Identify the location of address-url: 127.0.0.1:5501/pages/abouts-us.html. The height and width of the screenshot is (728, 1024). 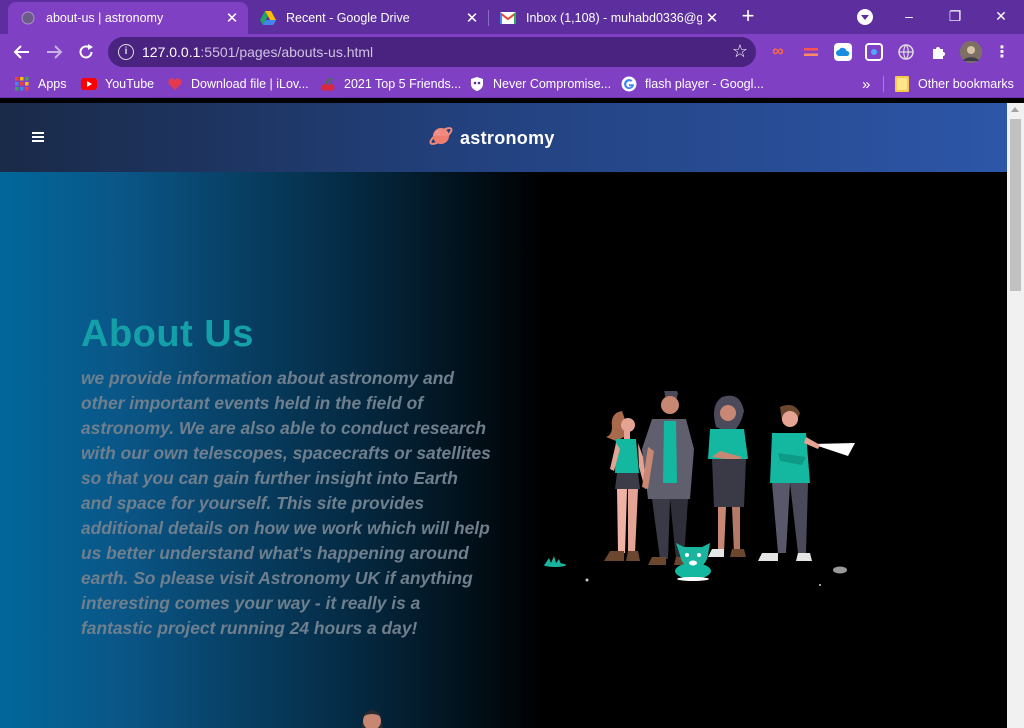
(258, 52).